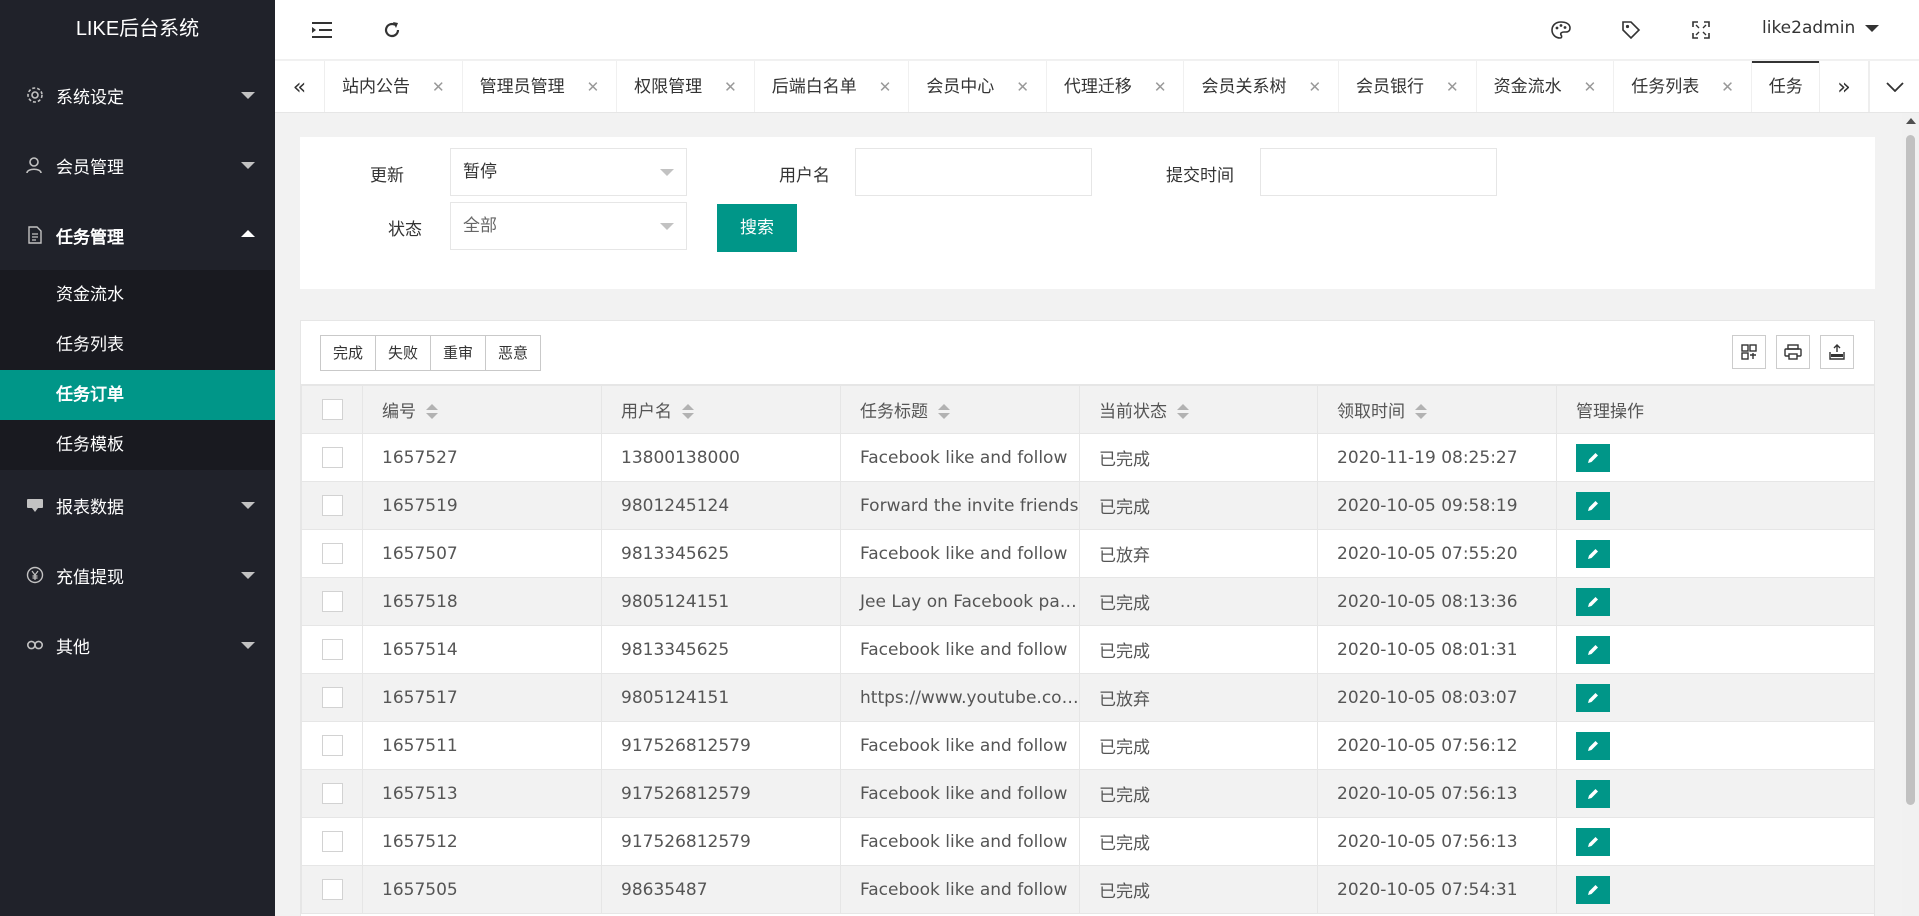  I want to click on batch-button-3: 恶意, so click(514, 353).